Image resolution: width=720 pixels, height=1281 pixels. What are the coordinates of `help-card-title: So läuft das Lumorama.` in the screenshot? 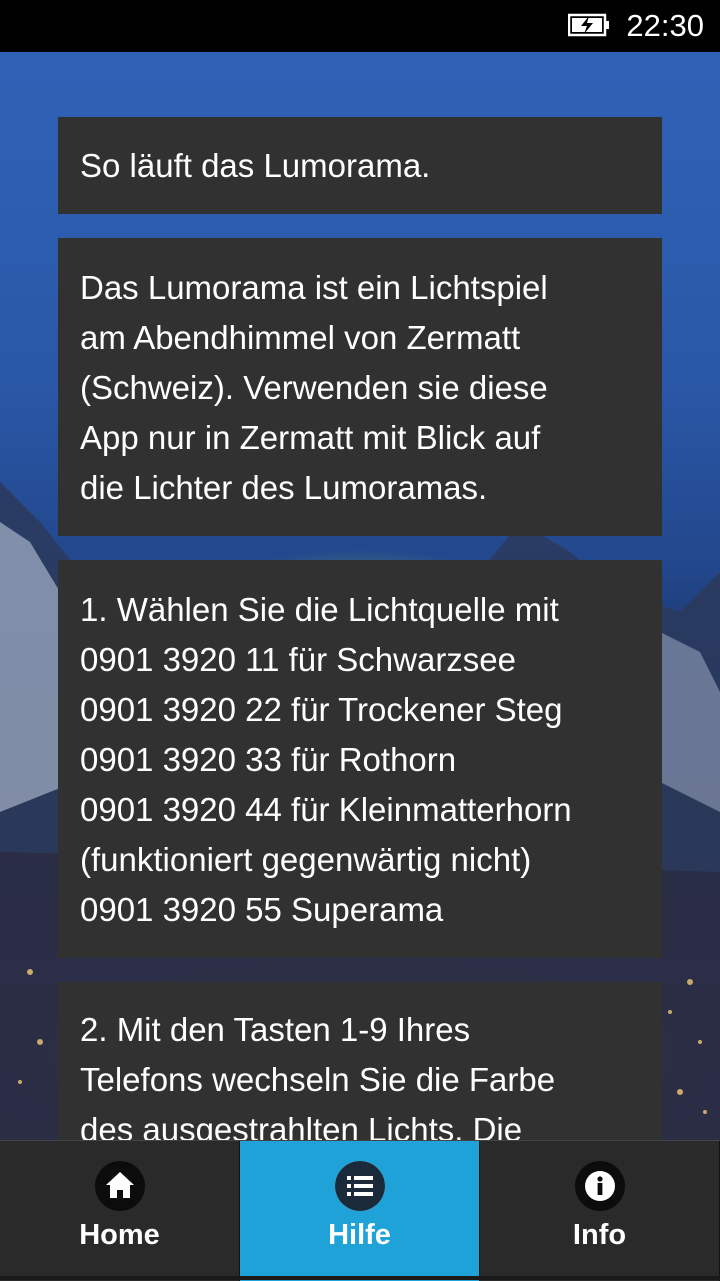 It's located at (360, 165).